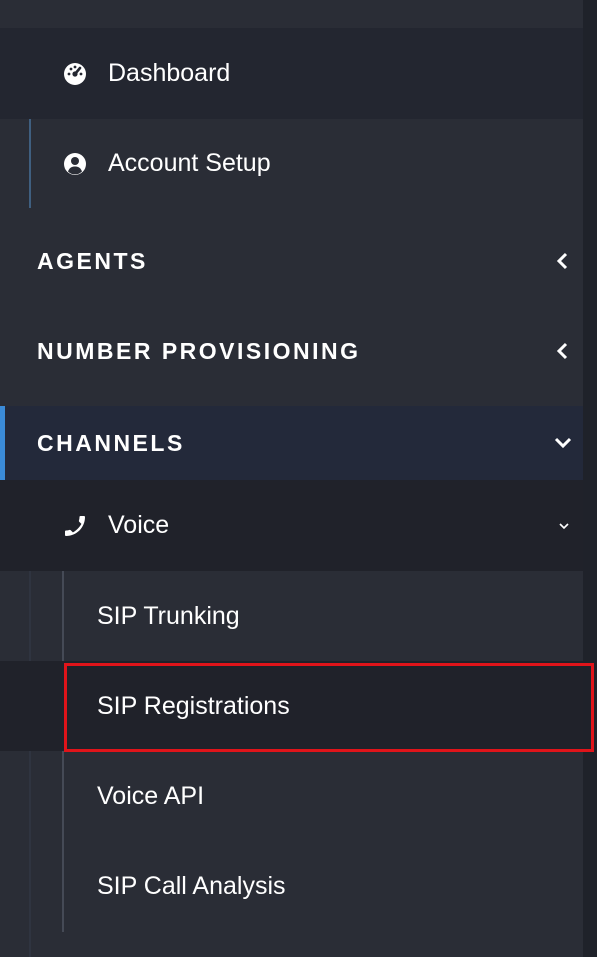 The height and width of the screenshot is (957, 597). I want to click on sidebar-section-number-provisioning-label: NUMBER PROVISIONING, so click(199, 350).